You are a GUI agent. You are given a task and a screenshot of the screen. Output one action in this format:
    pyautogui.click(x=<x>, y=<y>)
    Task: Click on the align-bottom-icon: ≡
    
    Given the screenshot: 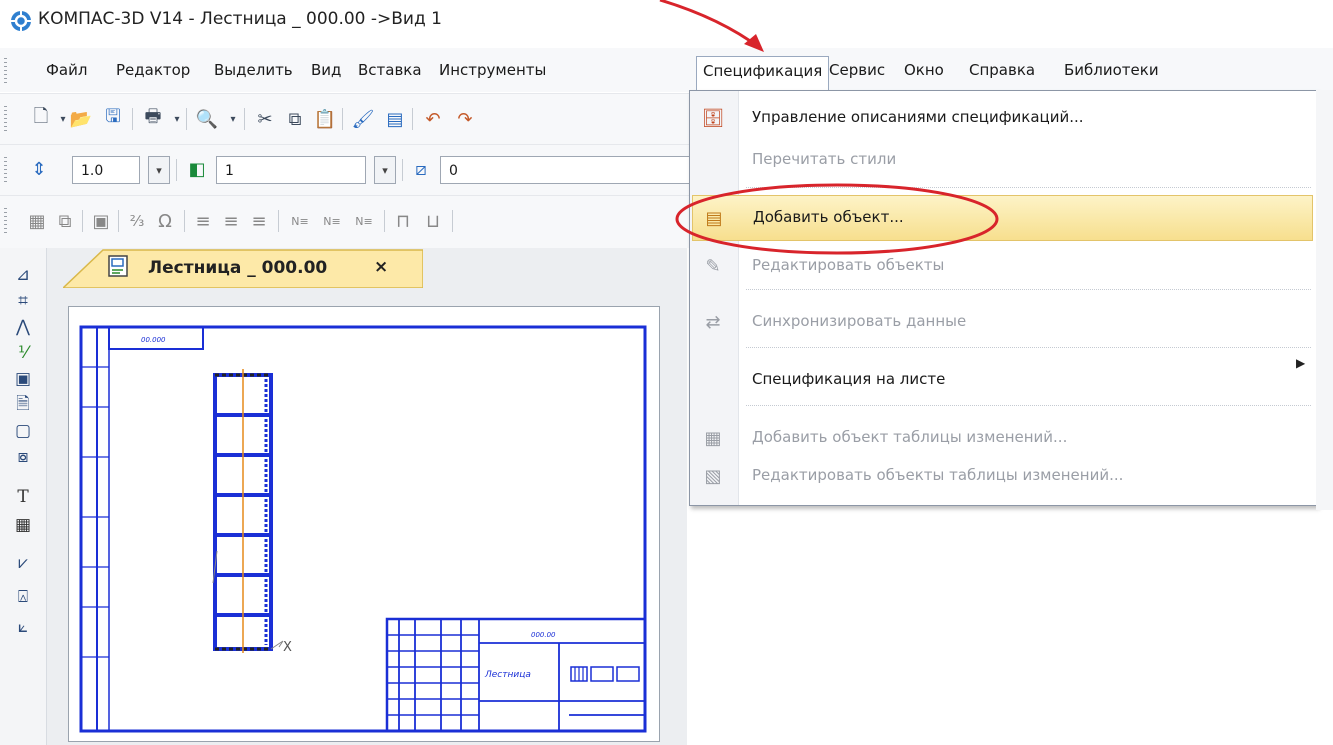 What is the action you would take?
    pyautogui.click(x=259, y=221)
    